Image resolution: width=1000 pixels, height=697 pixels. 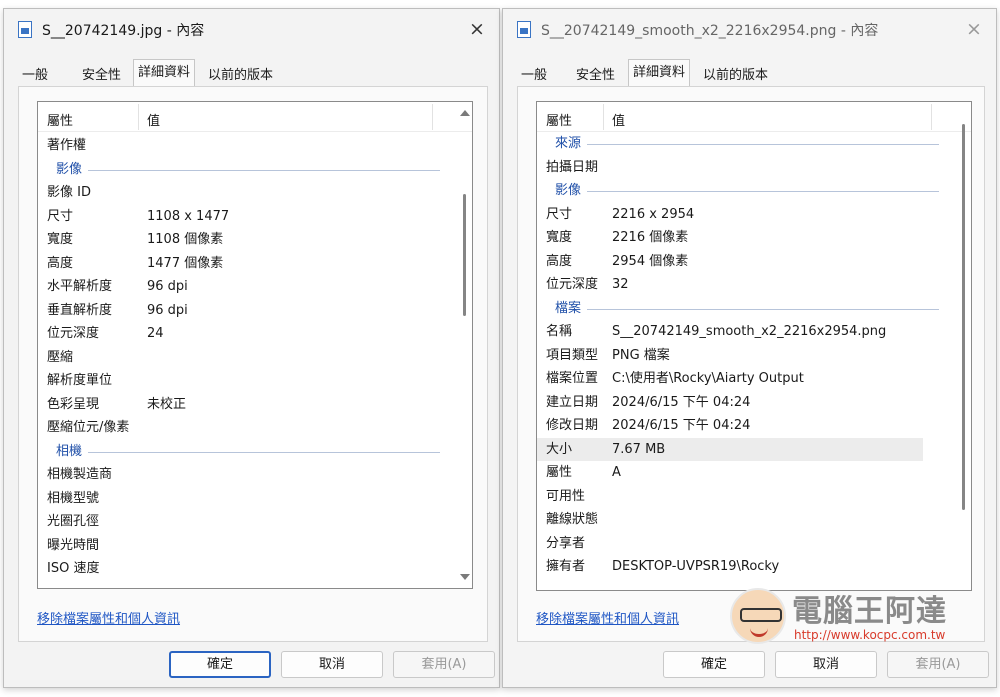 I want to click on property-row: 擁有者 DESKTOP-UVPSR19\Rocky, so click(x=754, y=566).